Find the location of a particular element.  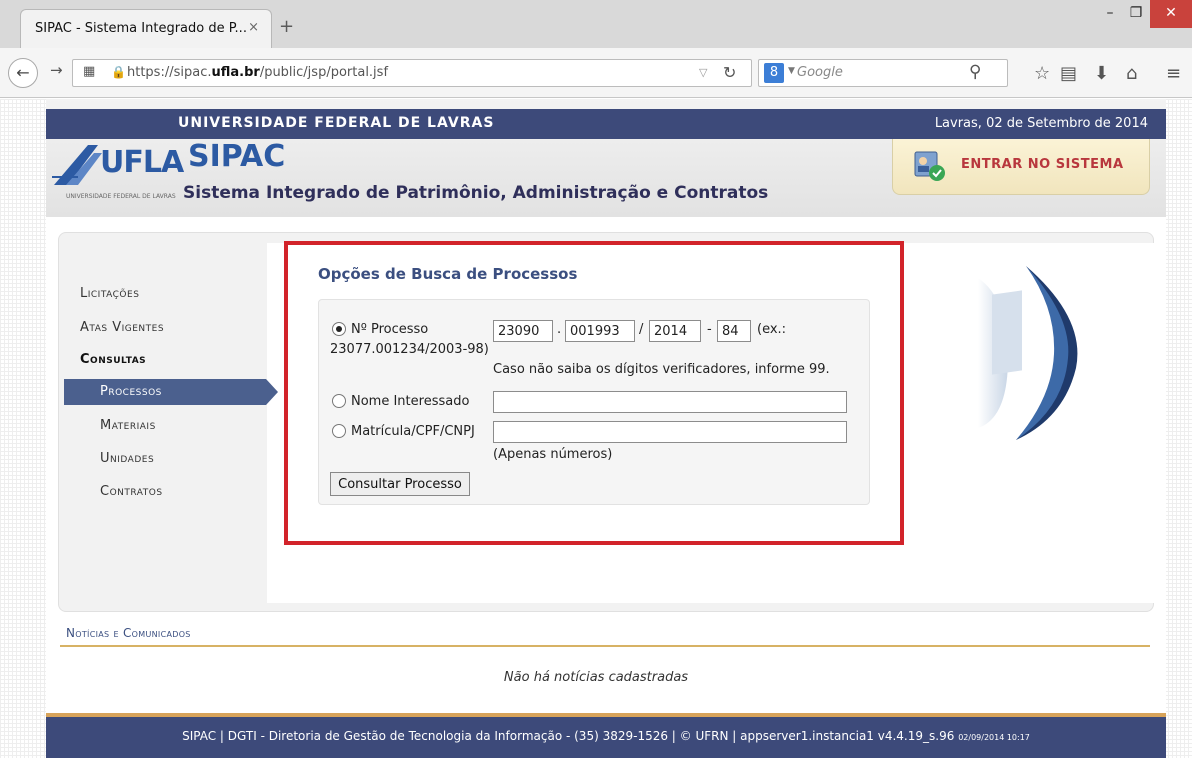

news-title: Notícias e Comunicados is located at coordinates (128, 633).